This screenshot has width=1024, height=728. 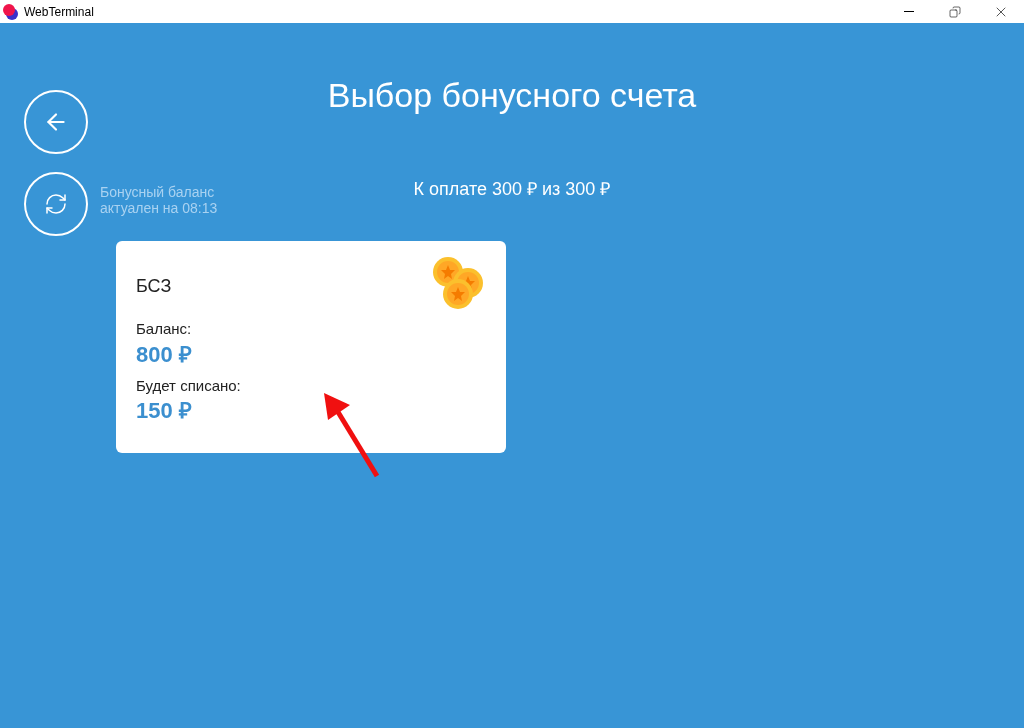 I want to click on charge-label: Будет списано:, so click(x=189, y=385).